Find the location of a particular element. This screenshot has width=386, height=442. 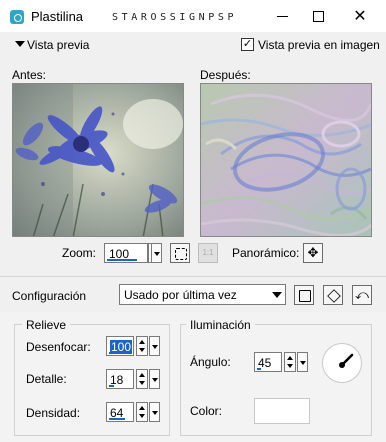

app-icon is located at coordinates (17, 17).